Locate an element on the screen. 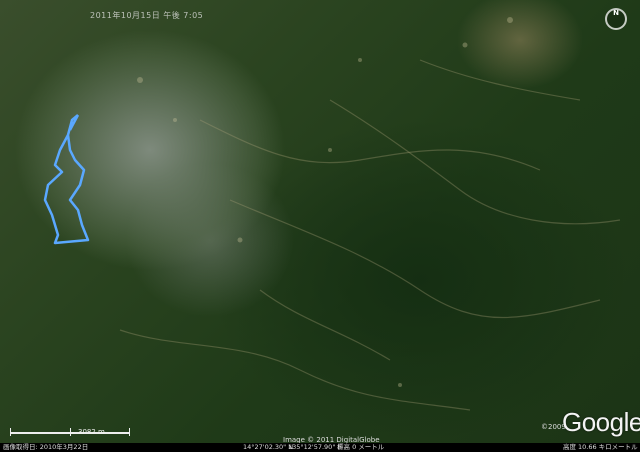 The width and height of the screenshot is (640, 452). elevation-readout: 標高 0 メートル is located at coordinates (361, 447).